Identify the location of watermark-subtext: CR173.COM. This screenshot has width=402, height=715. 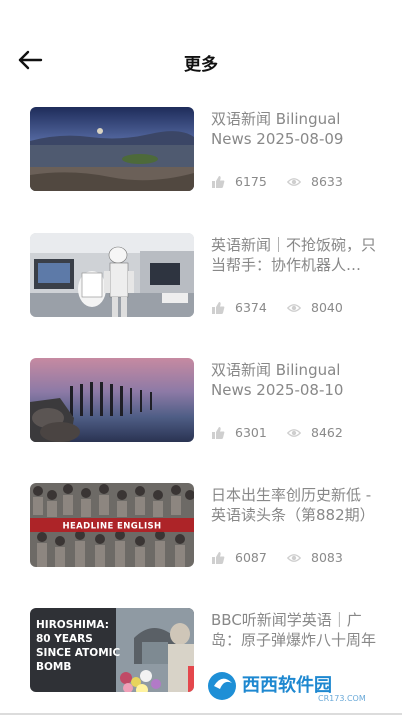
(342, 698).